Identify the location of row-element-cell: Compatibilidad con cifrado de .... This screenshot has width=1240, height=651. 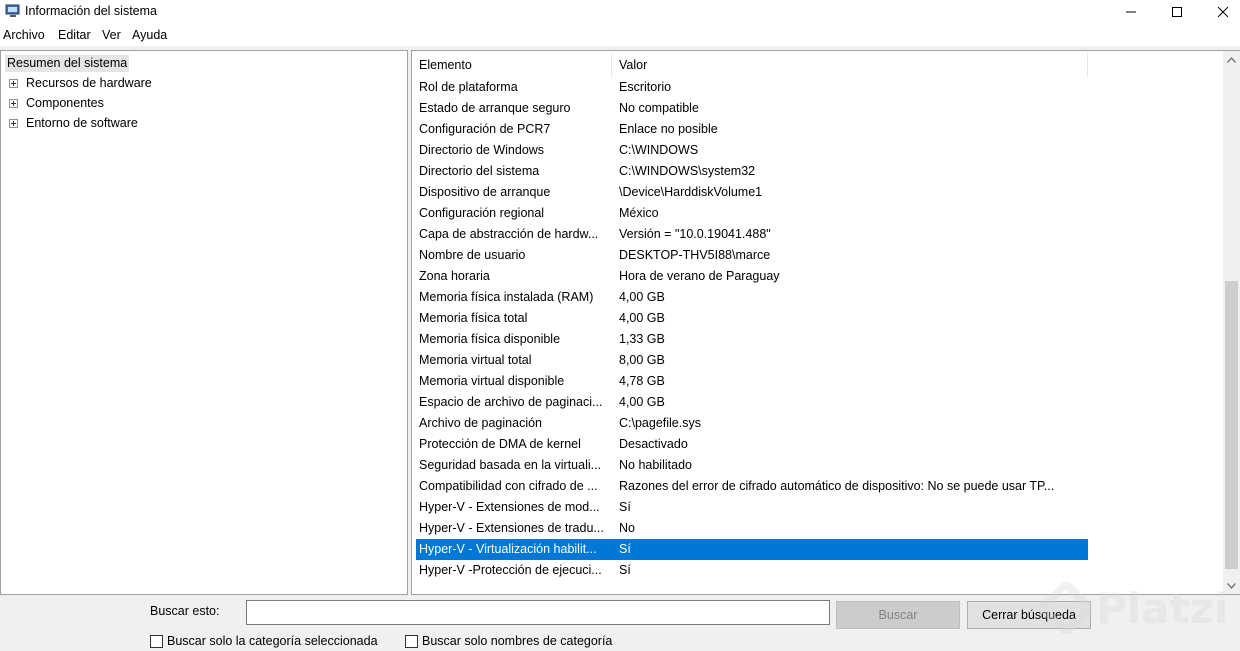
(508, 486).